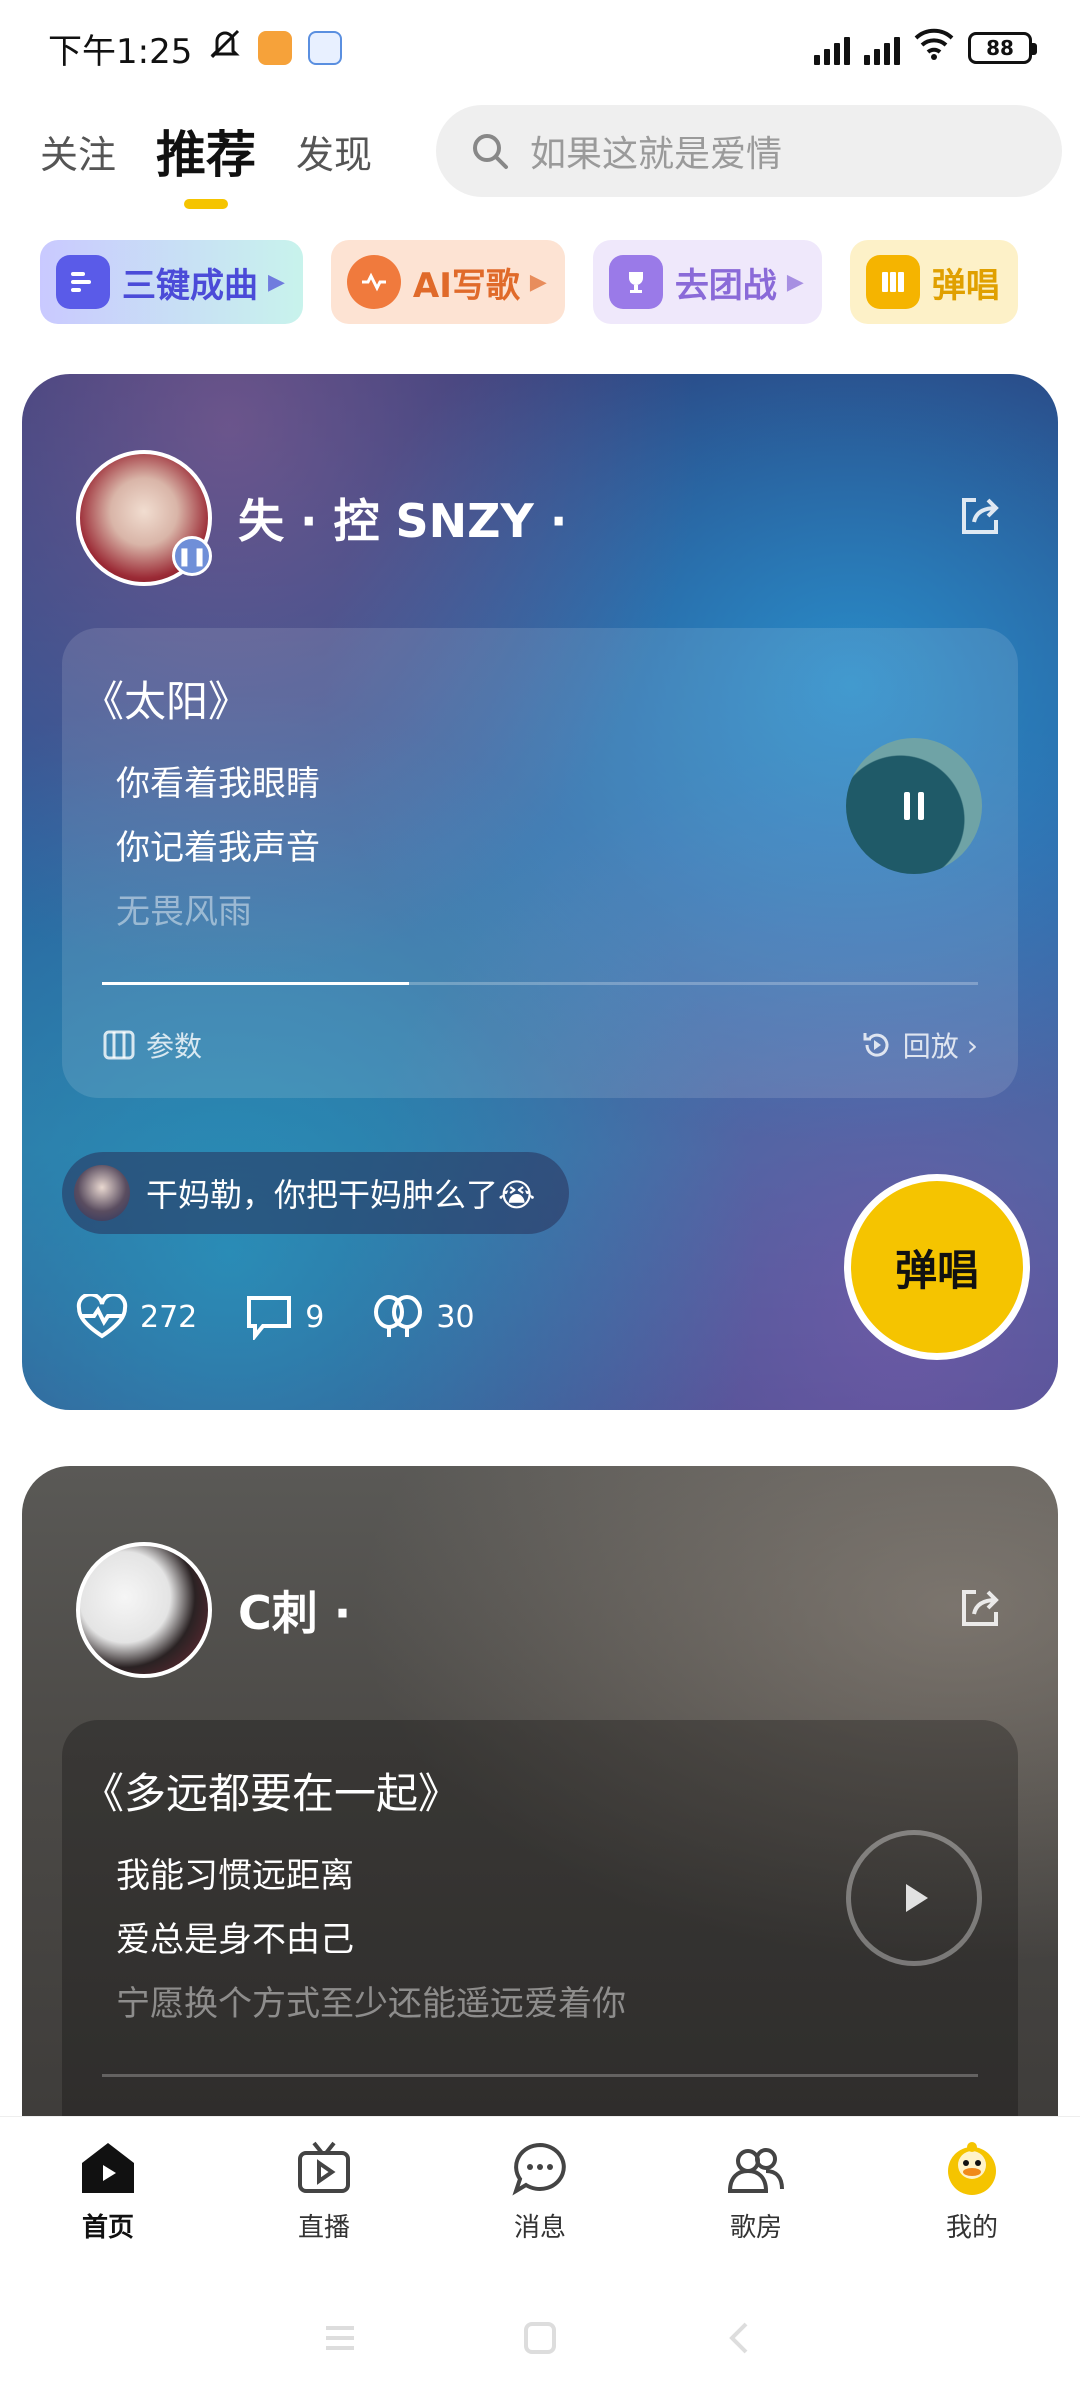 Image resolution: width=1080 pixels, height=2400 pixels. I want to click on profile-avatar-icon, so click(972, 2169).